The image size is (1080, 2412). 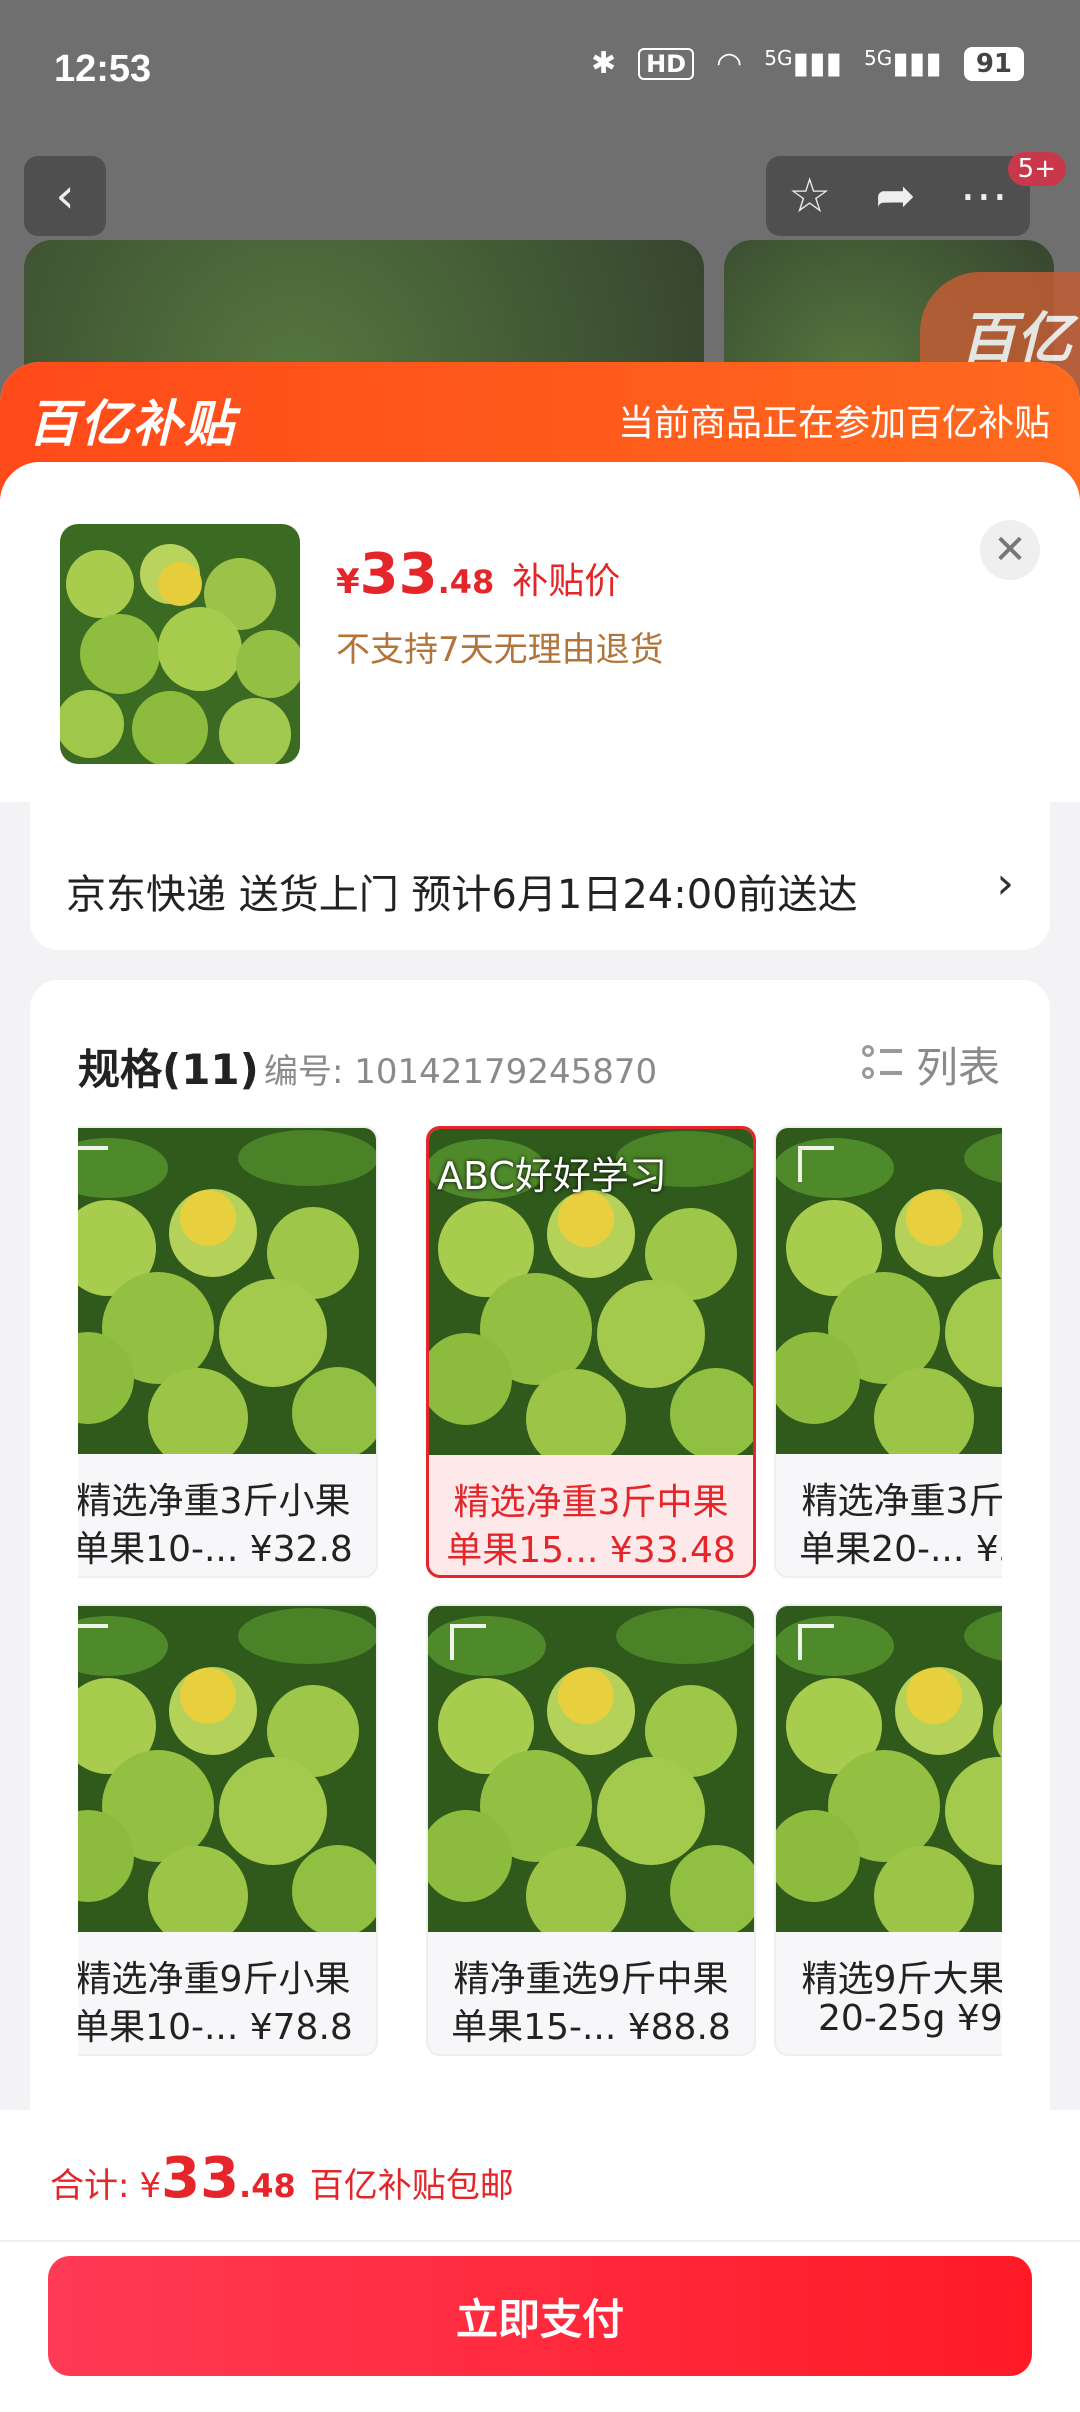 I want to click on spec-option-name: 精净重选9斤中果, so click(x=591, y=1979).